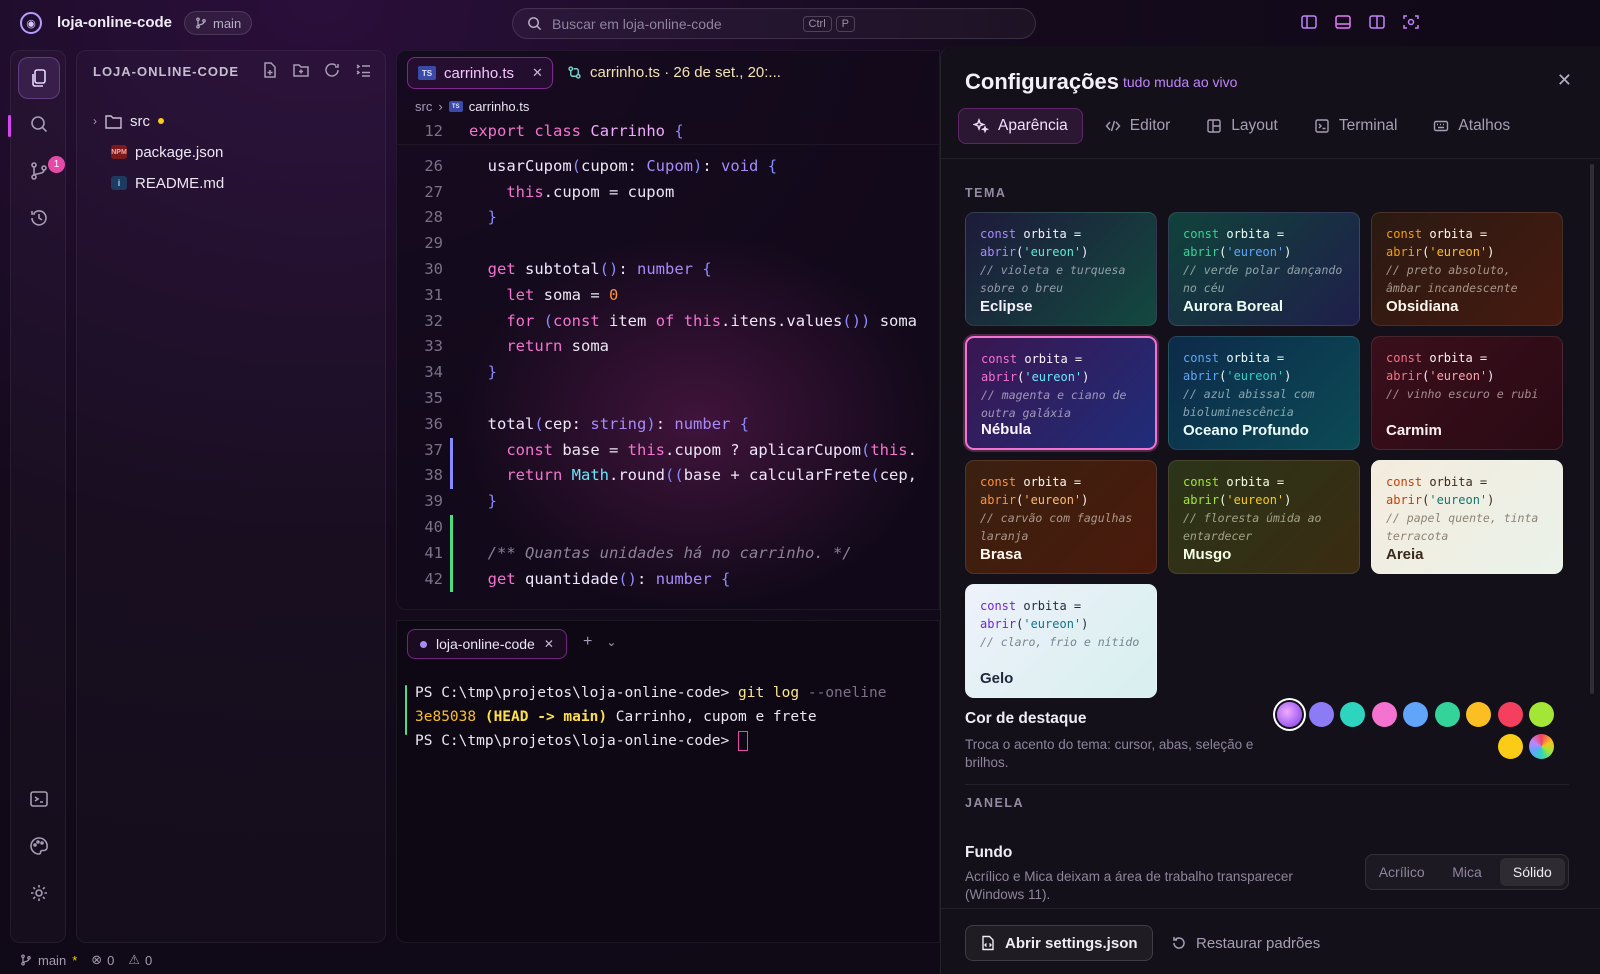 This screenshot has width=1600, height=974. Describe the element at coordinates (461, 217) in the screenshot. I see `code-line: 28 }` at that location.